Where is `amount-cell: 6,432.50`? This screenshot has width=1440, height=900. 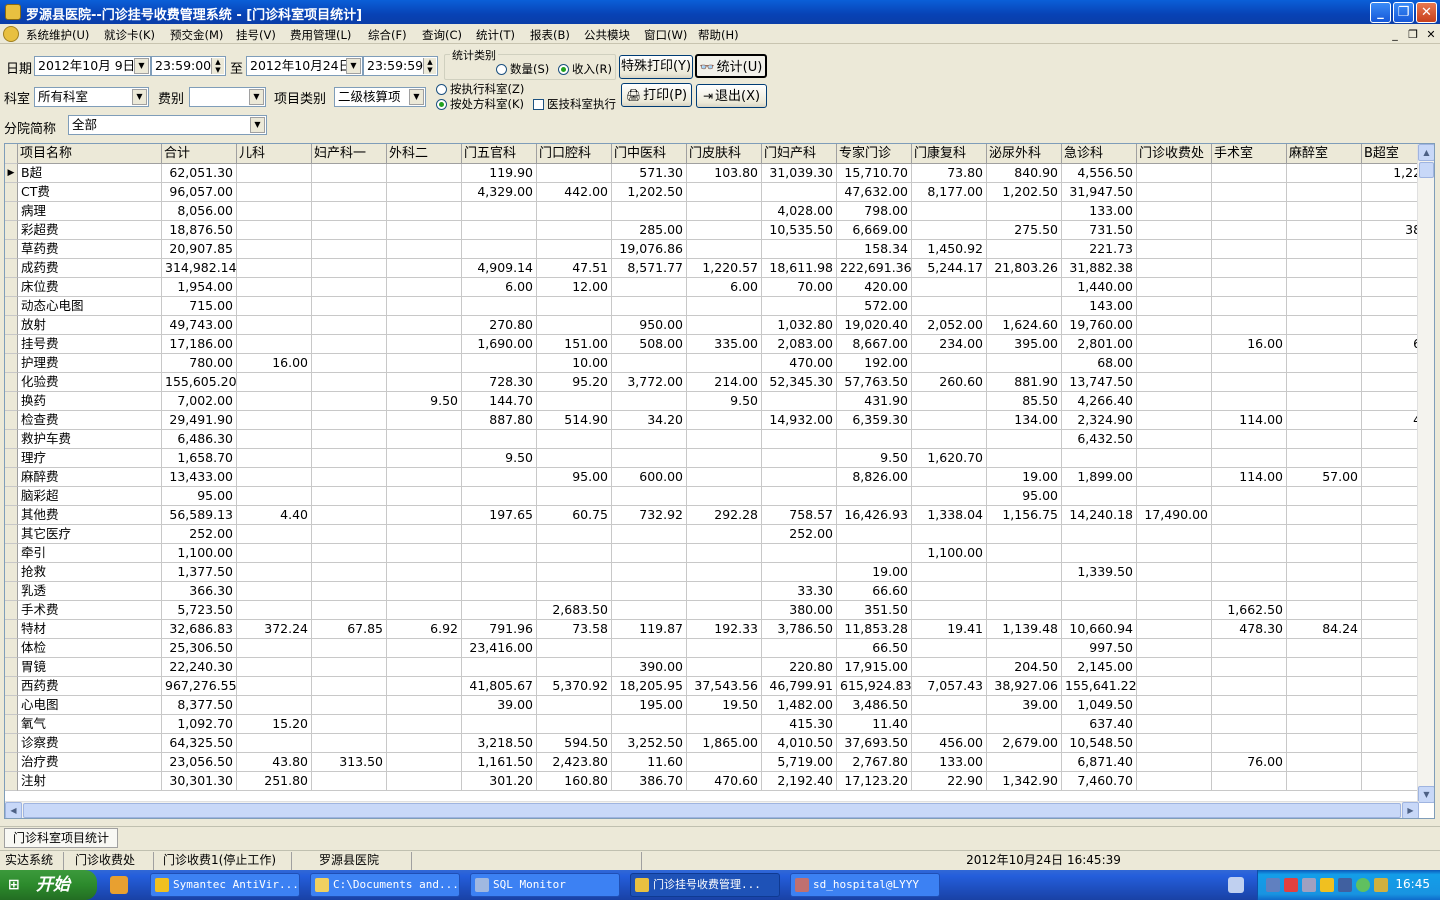 amount-cell: 6,432.50 is located at coordinates (1099, 439).